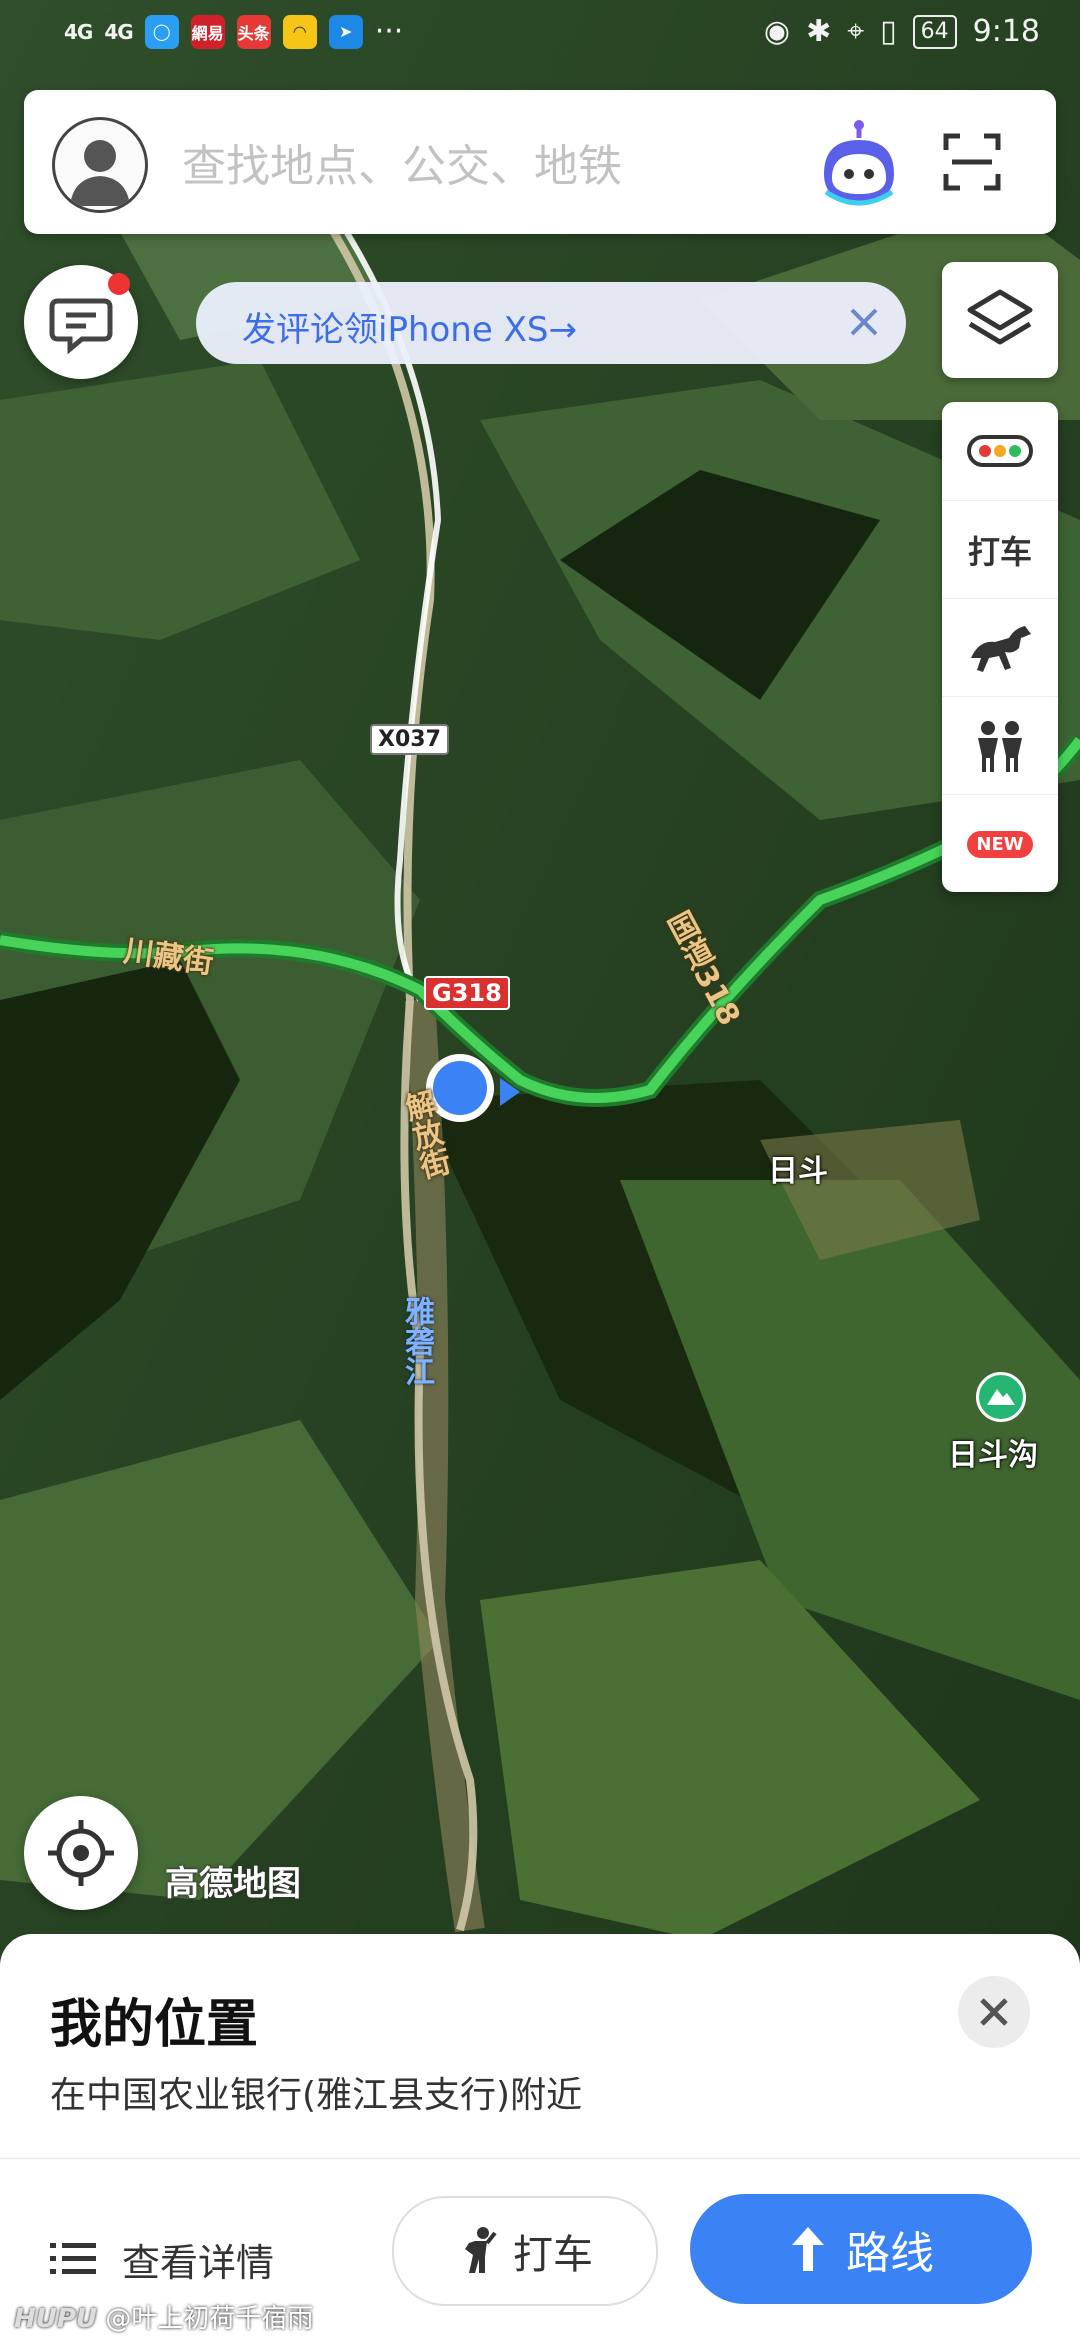  I want to click on map-tools-panel: 打车 NEW, so click(1000, 647).